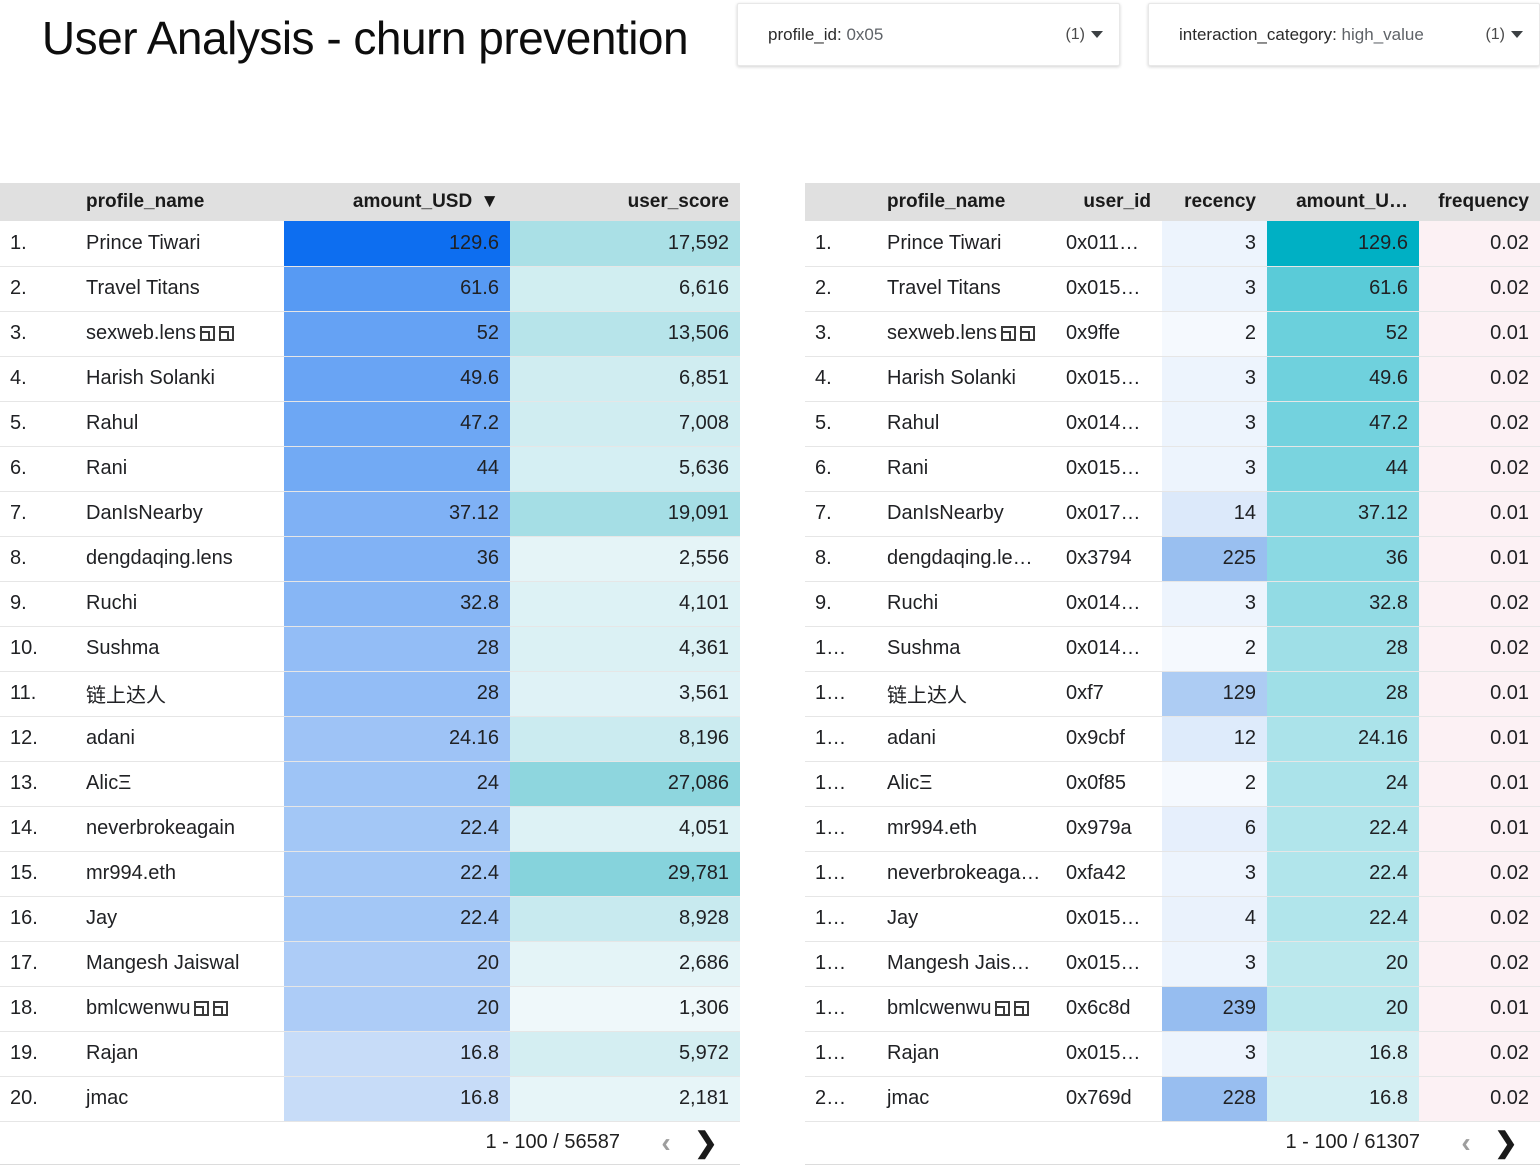 The image size is (1540, 1165). I want to click on table-row: 14. neverbrokeagain 22.4 4,051, so click(370, 829).